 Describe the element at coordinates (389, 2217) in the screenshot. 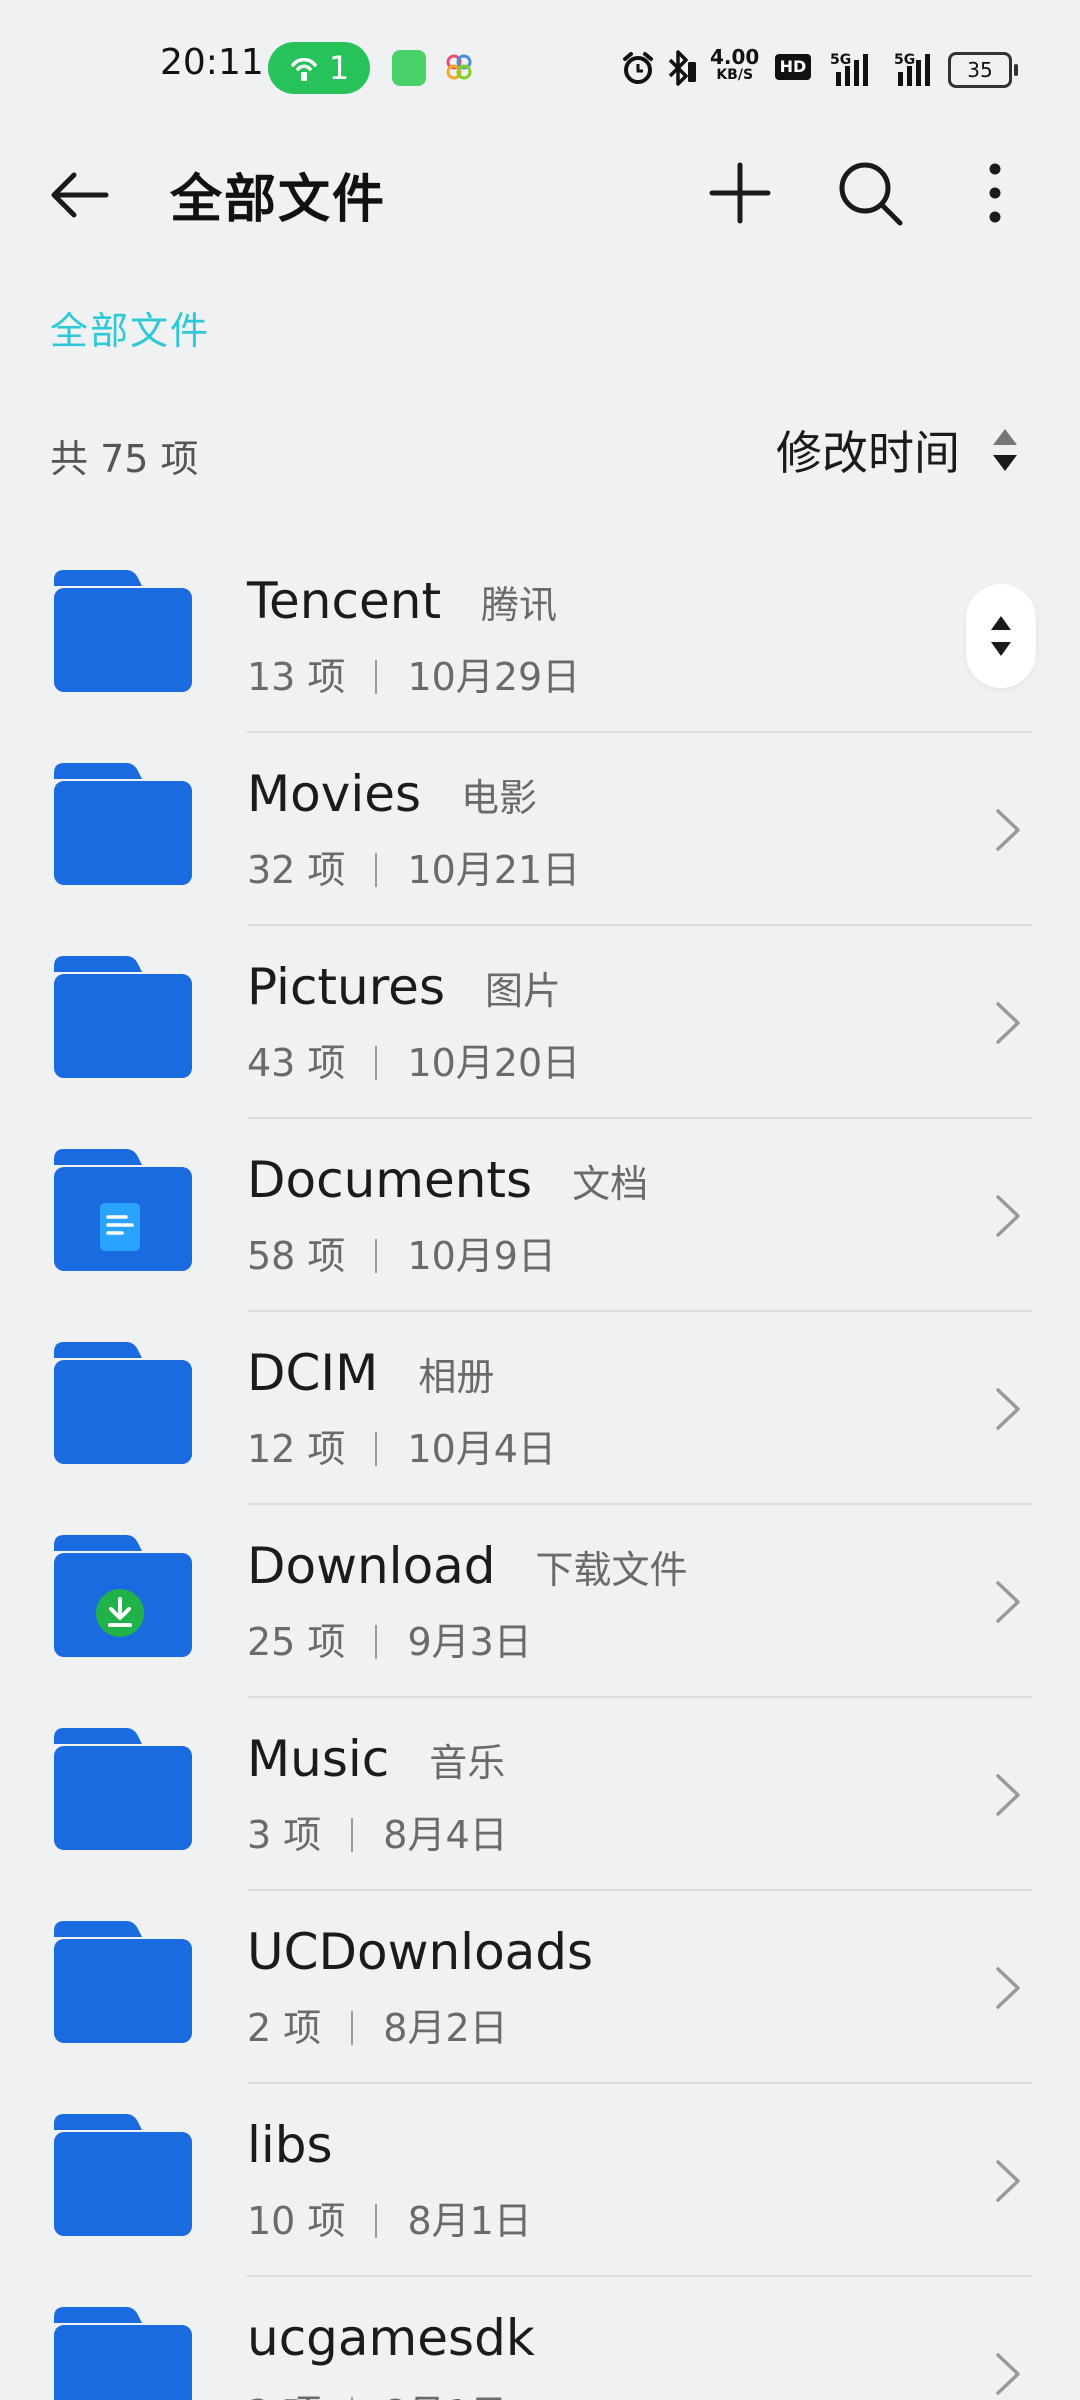

I see `folder-meta: 10 项 8月1日` at that location.